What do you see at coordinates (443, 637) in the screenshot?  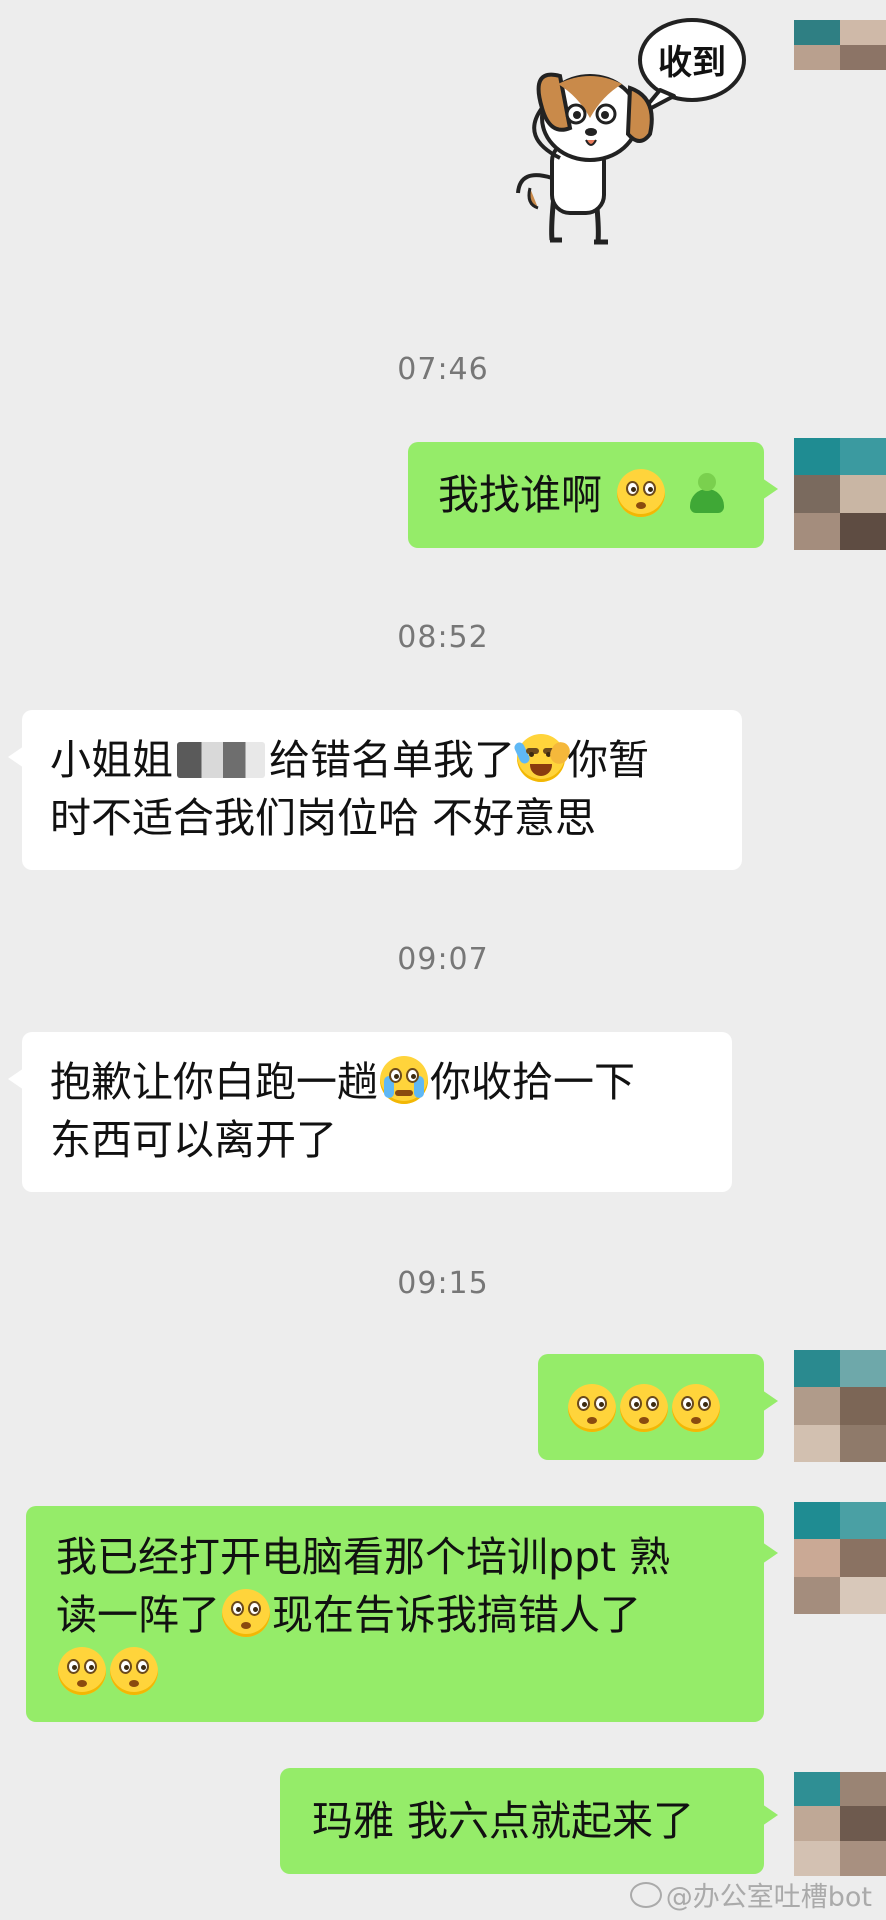 I see `timestamp: 08:52` at bounding box center [443, 637].